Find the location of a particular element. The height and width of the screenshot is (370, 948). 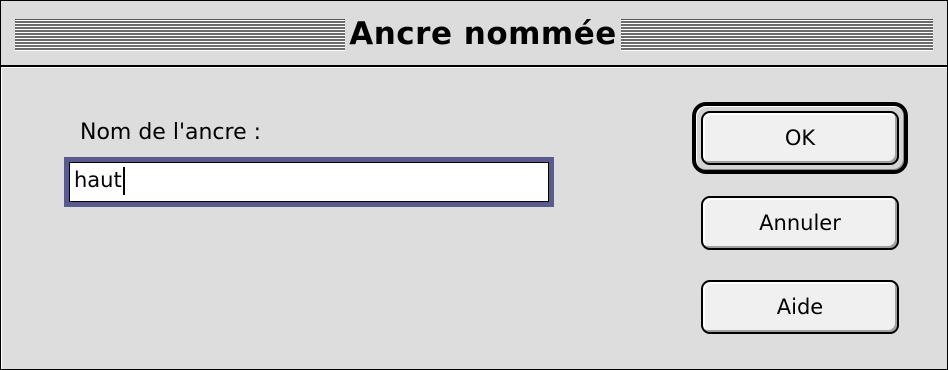

cancel-button: Annuler is located at coordinates (800, 223).